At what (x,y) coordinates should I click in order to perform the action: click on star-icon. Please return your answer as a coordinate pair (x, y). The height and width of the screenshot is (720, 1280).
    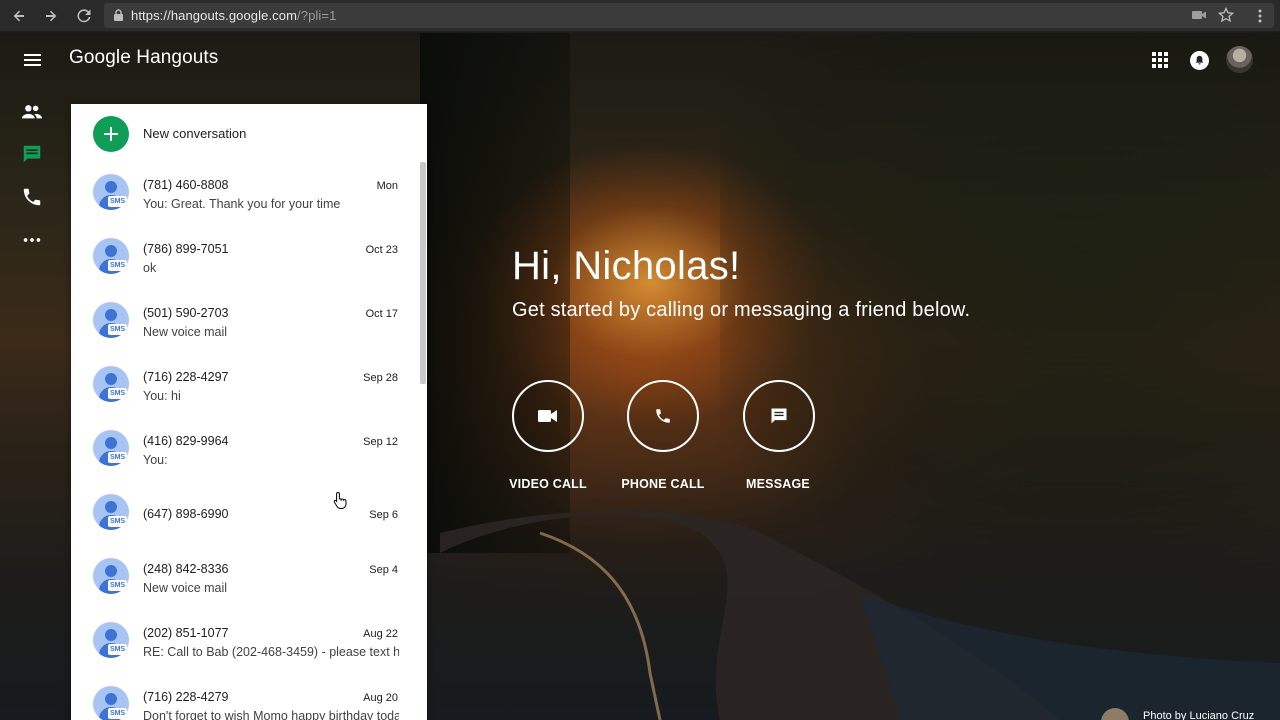
    Looking at the image, I should click on (1226, 15).